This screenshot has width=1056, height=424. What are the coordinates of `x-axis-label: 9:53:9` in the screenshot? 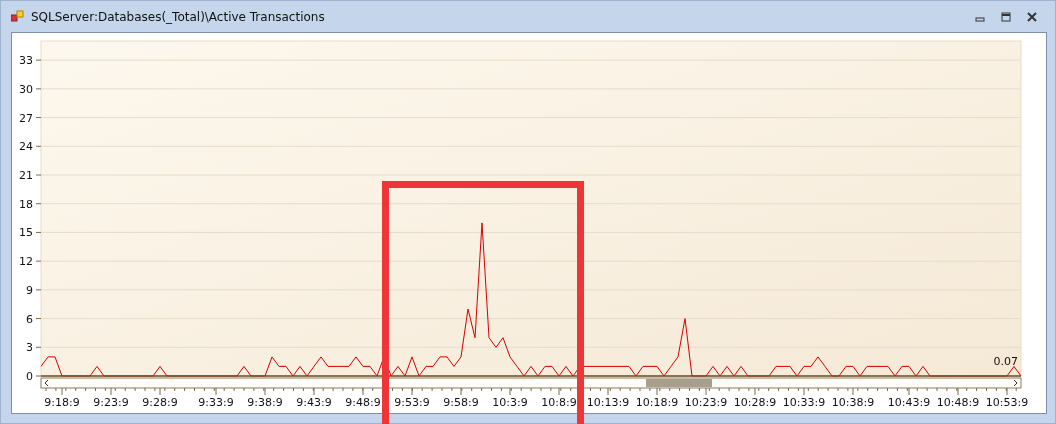 It's located at (412, 402).